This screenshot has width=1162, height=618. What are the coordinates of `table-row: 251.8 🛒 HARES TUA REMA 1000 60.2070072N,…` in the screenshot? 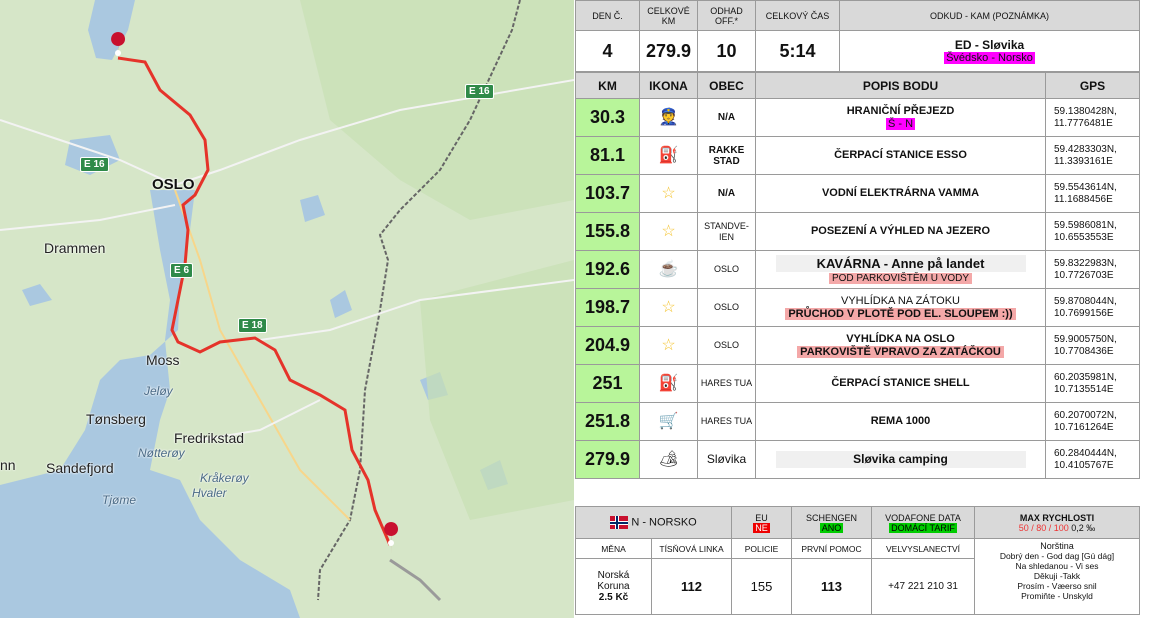 It's located at (857, 421).